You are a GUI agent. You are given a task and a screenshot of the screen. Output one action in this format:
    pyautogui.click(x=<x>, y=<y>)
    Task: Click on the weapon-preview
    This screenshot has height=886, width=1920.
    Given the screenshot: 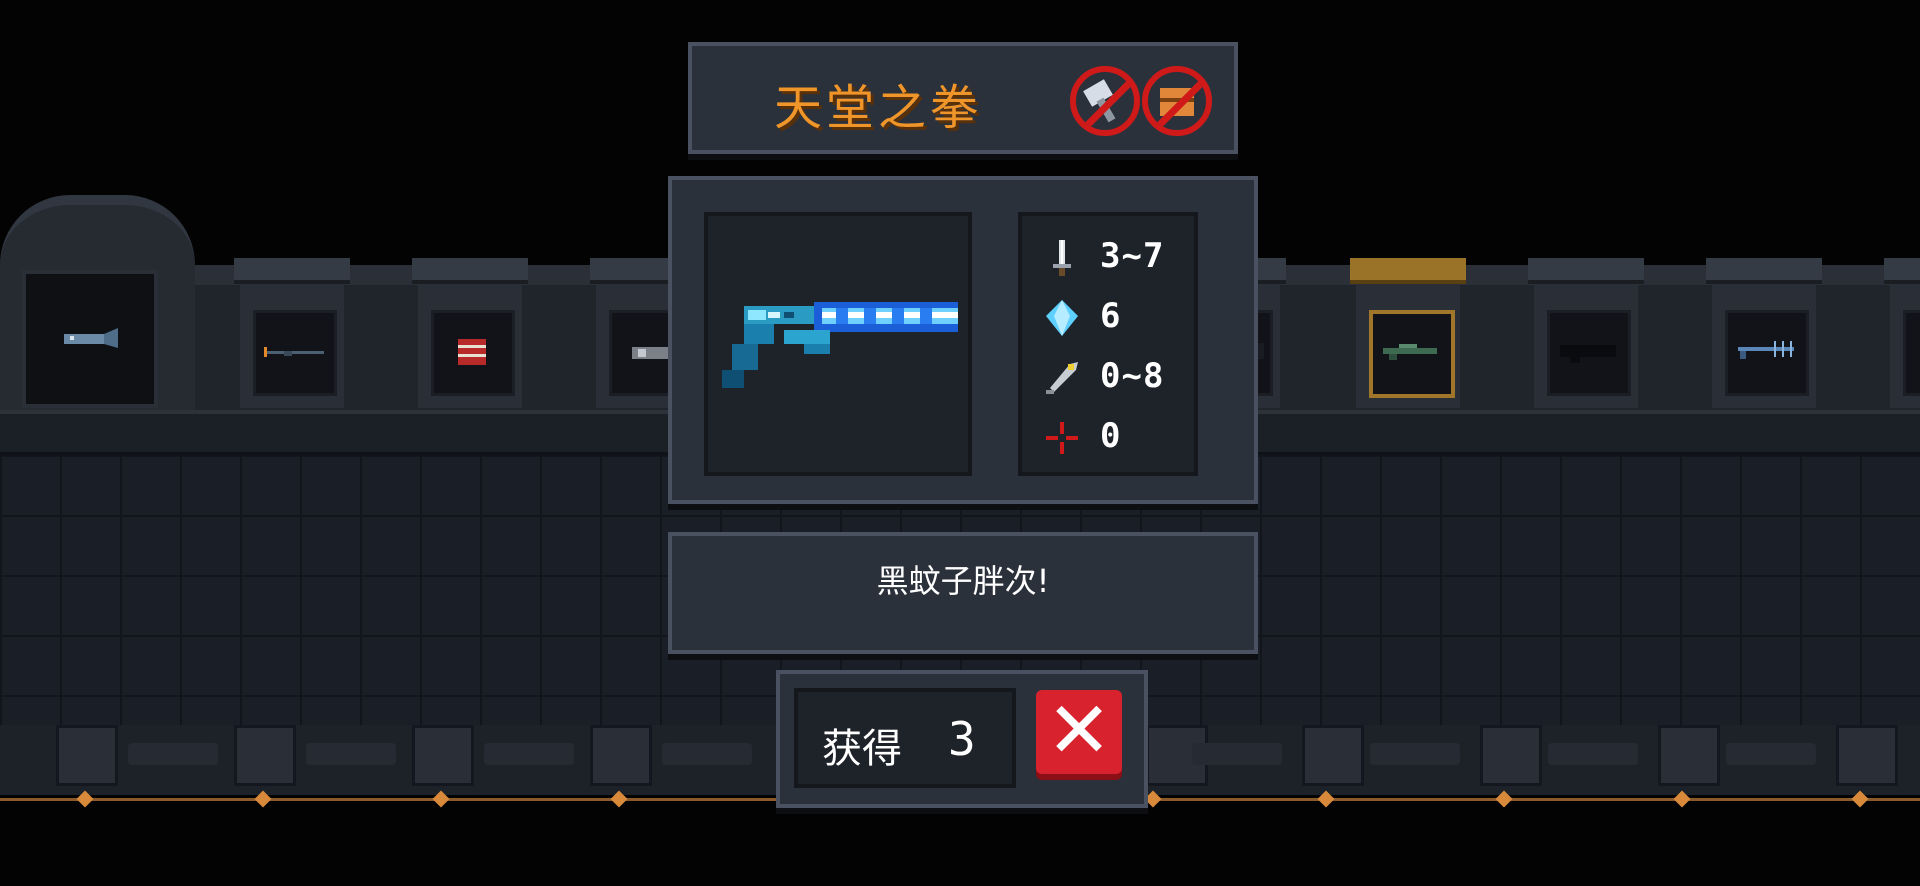 What is the action you would take?
    pyautogui.click(x=838, y=344)
    